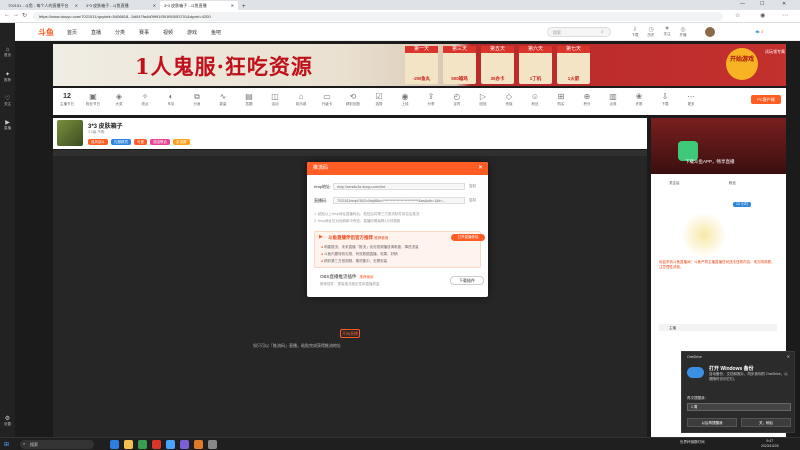 The height and width of the screenshot is (450, 800). What do you see at coordinates (535, 99) in the screenshot?
I see `toolbar-item: ☺ 粉丝` at bounding box center [535, 99].